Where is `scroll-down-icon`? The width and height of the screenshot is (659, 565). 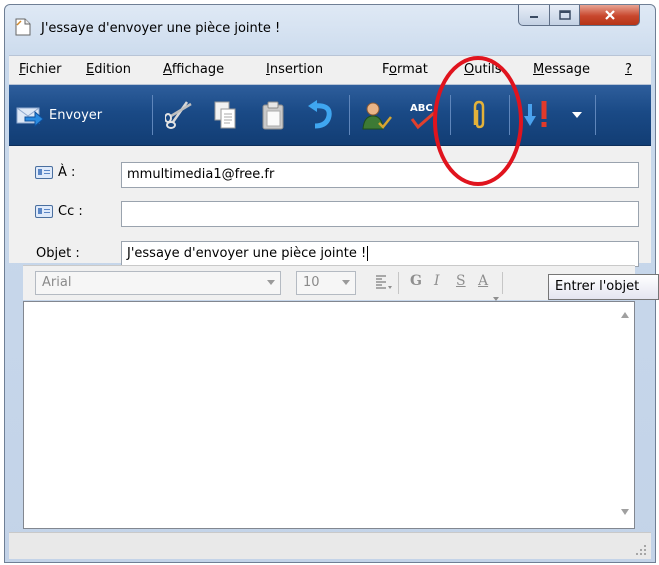 scroll-down-icon is located at coordinates (625, 512).